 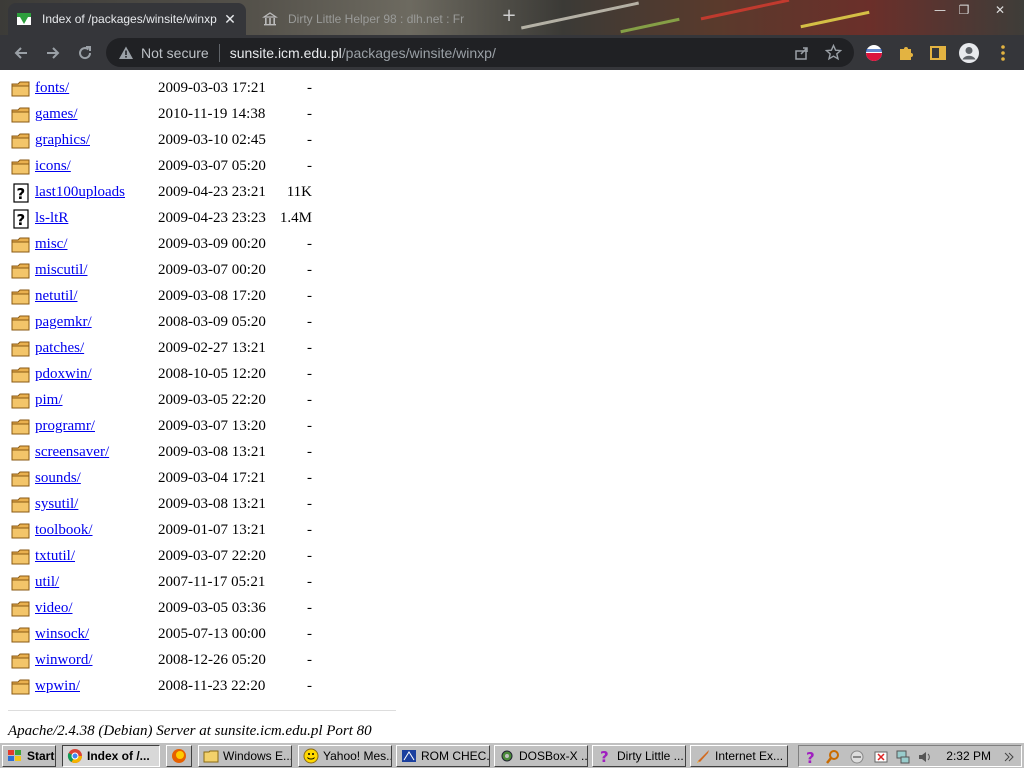 What do you see at coordinates (409, 756) in the screenshot?
I see `app-icon` at bounding box center [409, 756].